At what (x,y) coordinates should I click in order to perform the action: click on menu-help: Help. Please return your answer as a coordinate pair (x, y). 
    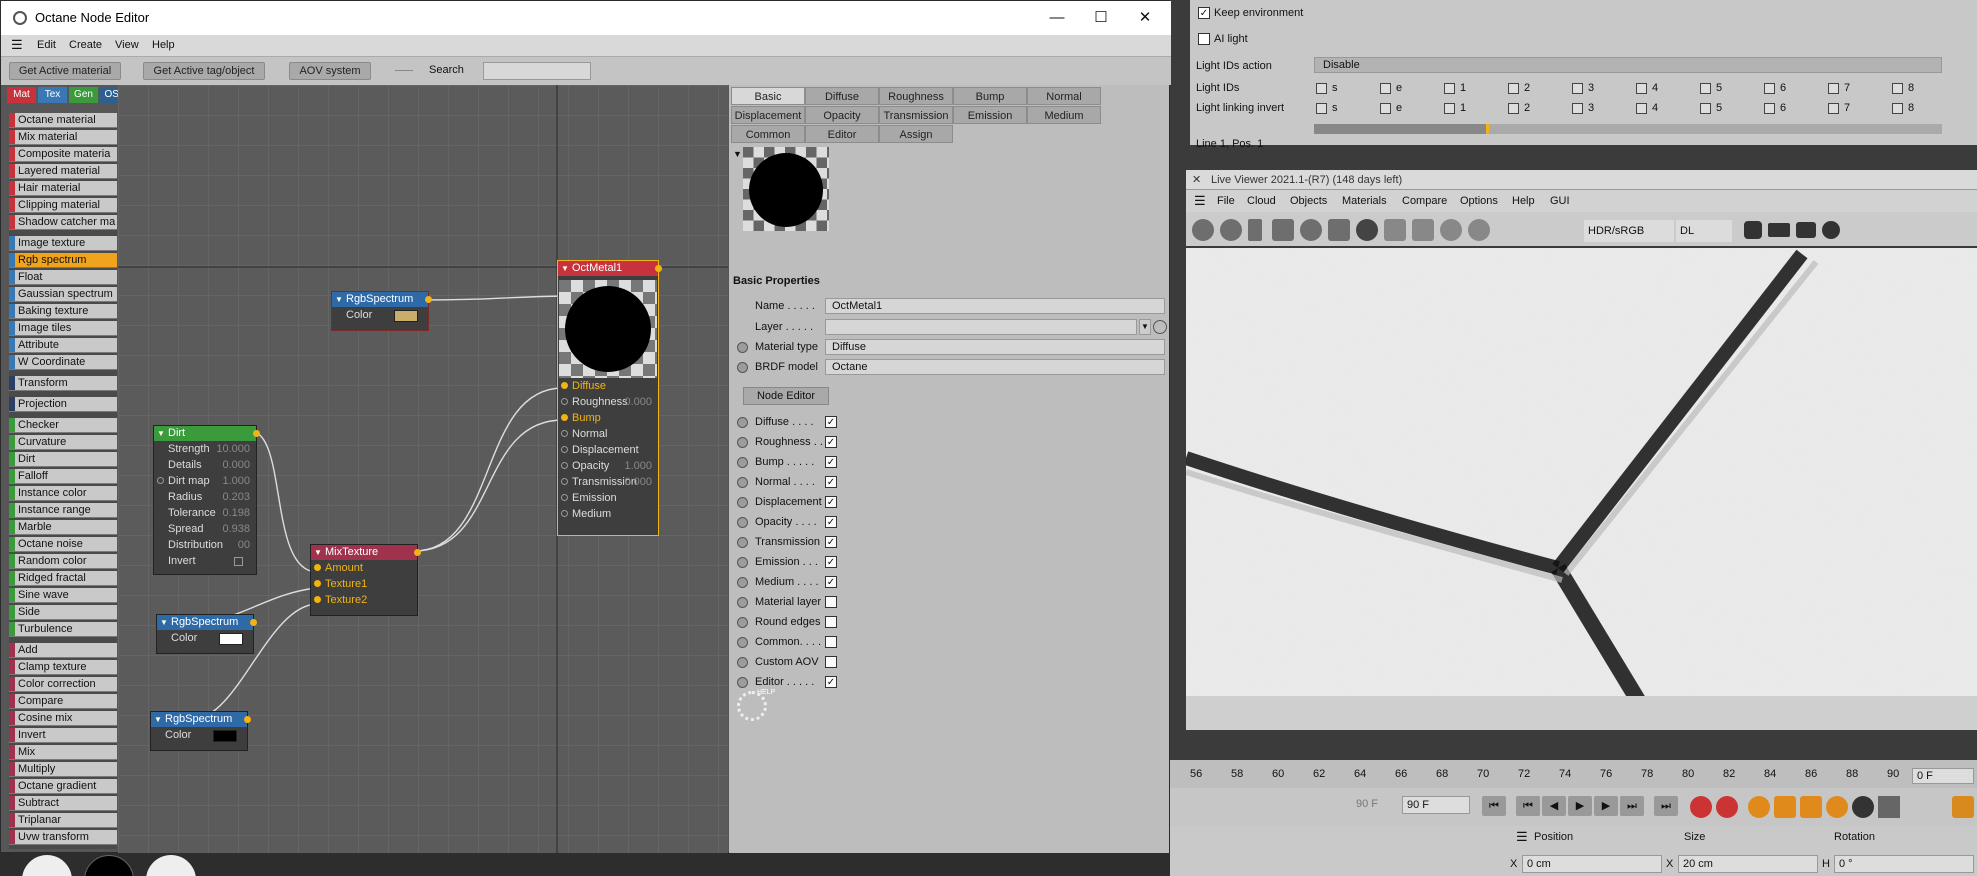
    Looking at the image, I should click on (163, 45).